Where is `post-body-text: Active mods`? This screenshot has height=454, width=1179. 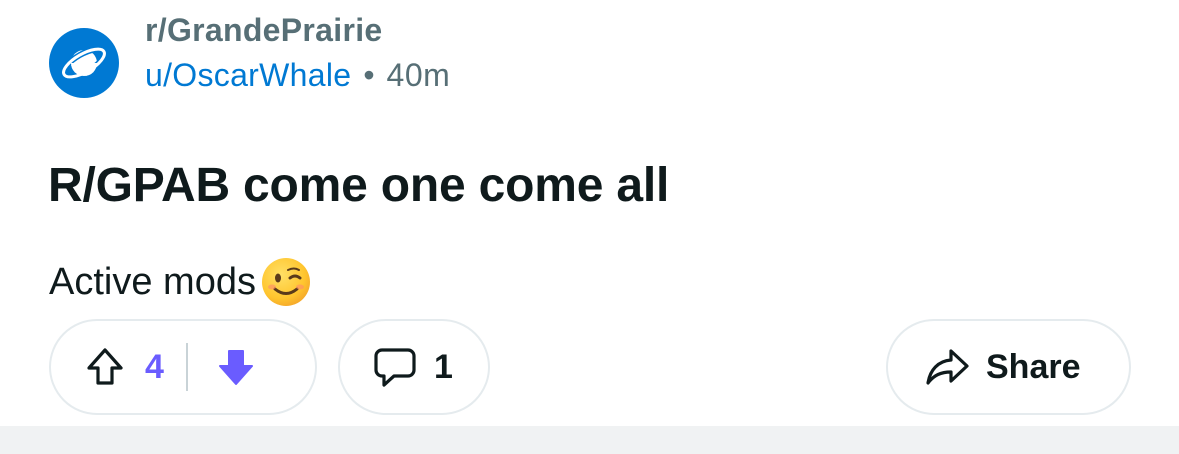
post-body-text: Active mods is located at coordinates (152, 282).